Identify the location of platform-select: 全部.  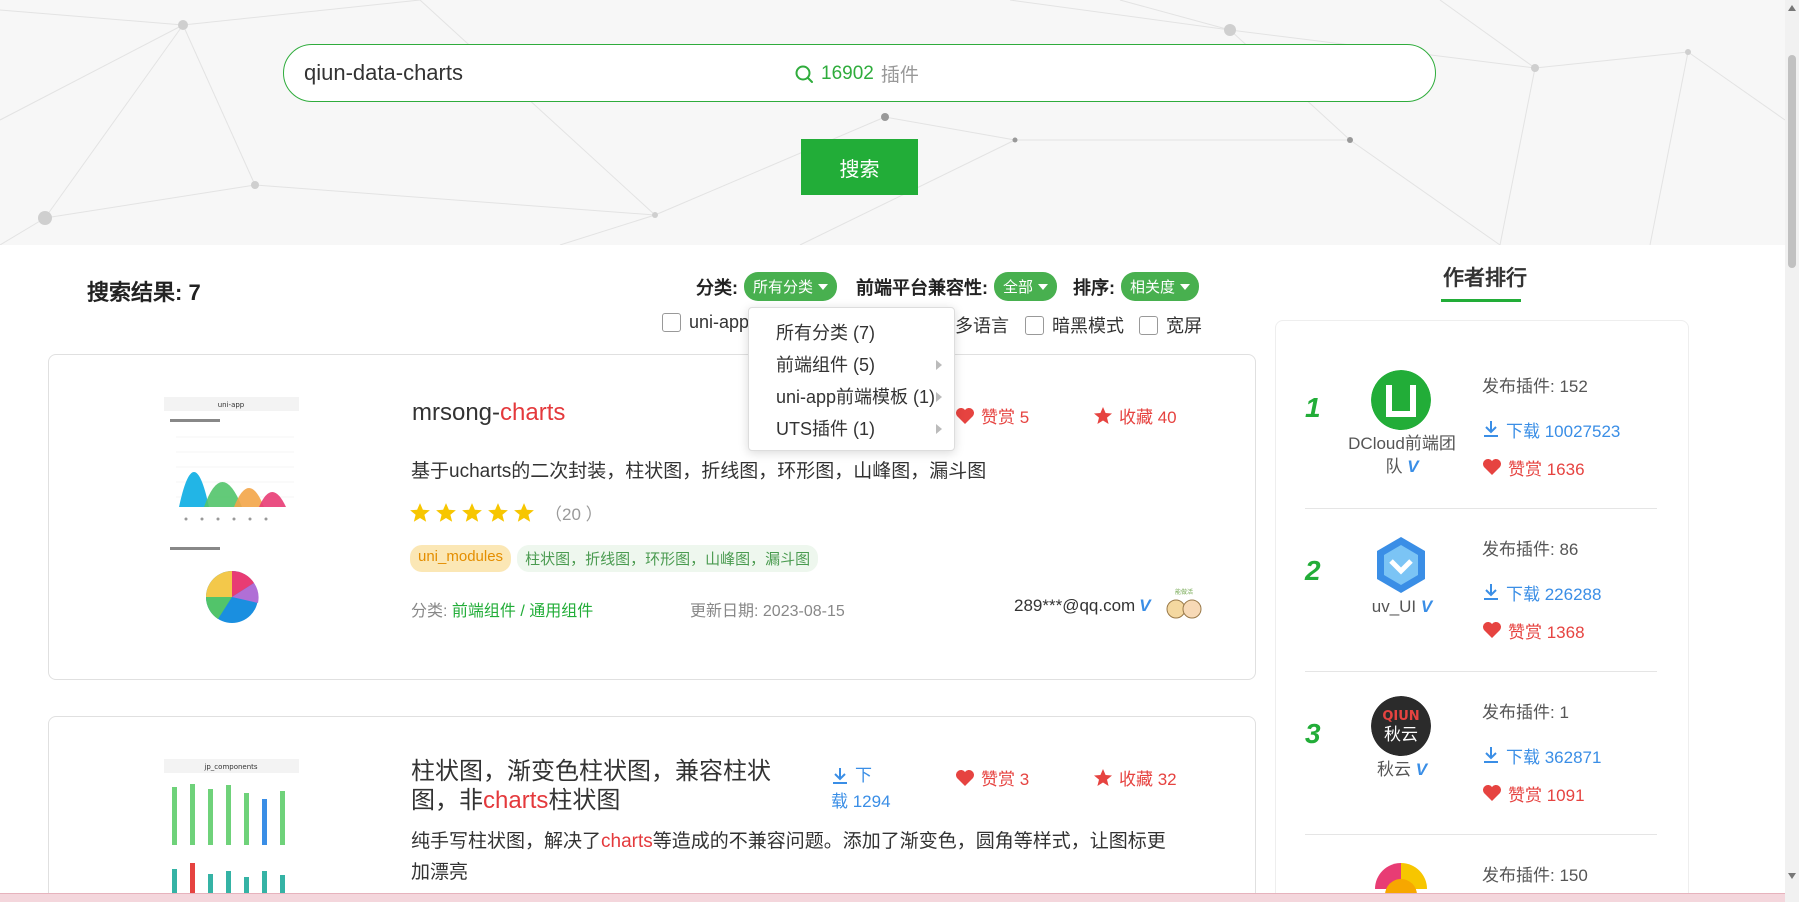
(1026, 286).